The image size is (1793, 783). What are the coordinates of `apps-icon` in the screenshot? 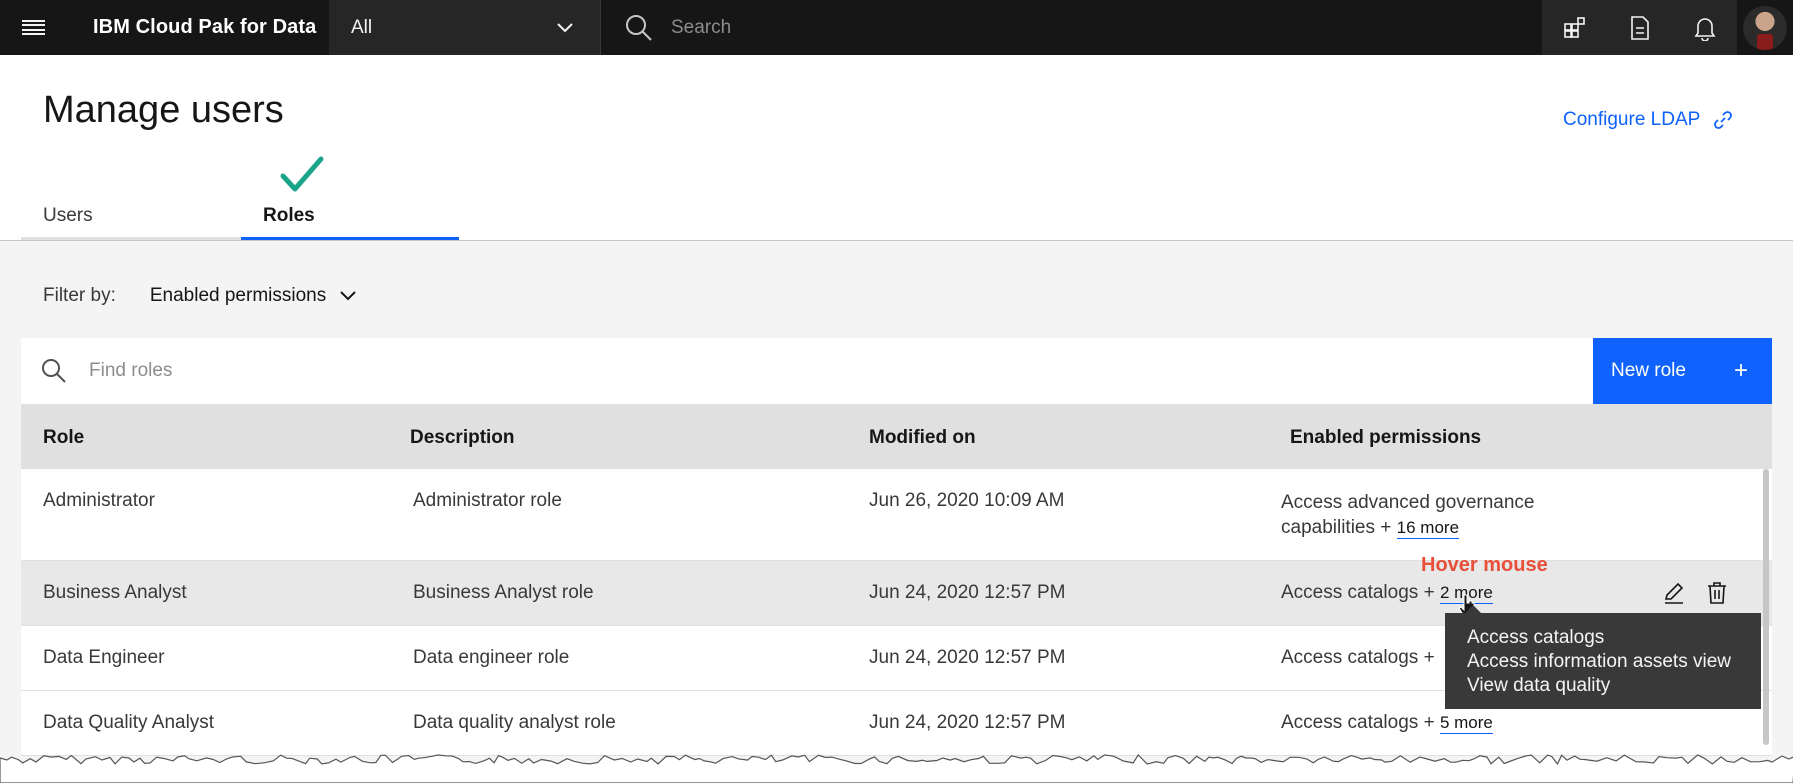 It's located at (1574, 27).